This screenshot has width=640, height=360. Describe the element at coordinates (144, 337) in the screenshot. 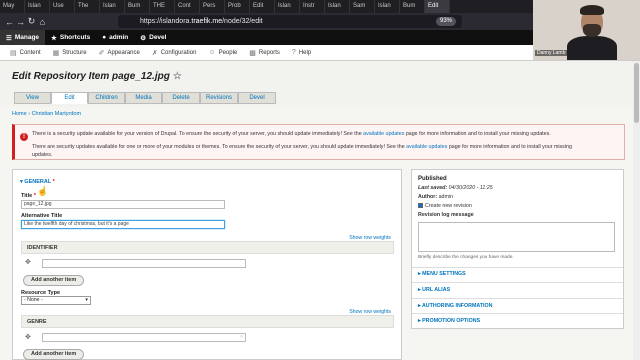

I see `genre-input: ○` at that location.